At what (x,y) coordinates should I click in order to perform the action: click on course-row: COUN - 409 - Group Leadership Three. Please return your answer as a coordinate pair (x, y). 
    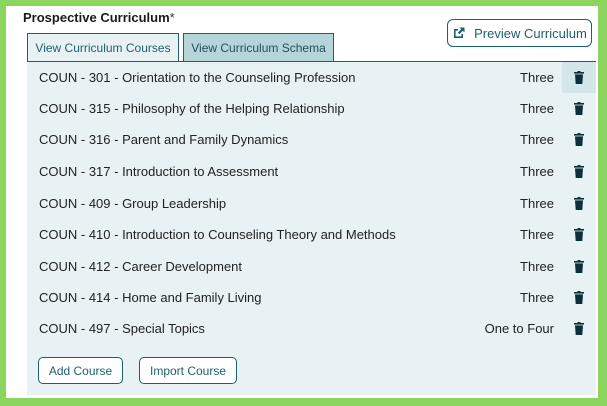
    Looking at the image, I should click on (311, 203).